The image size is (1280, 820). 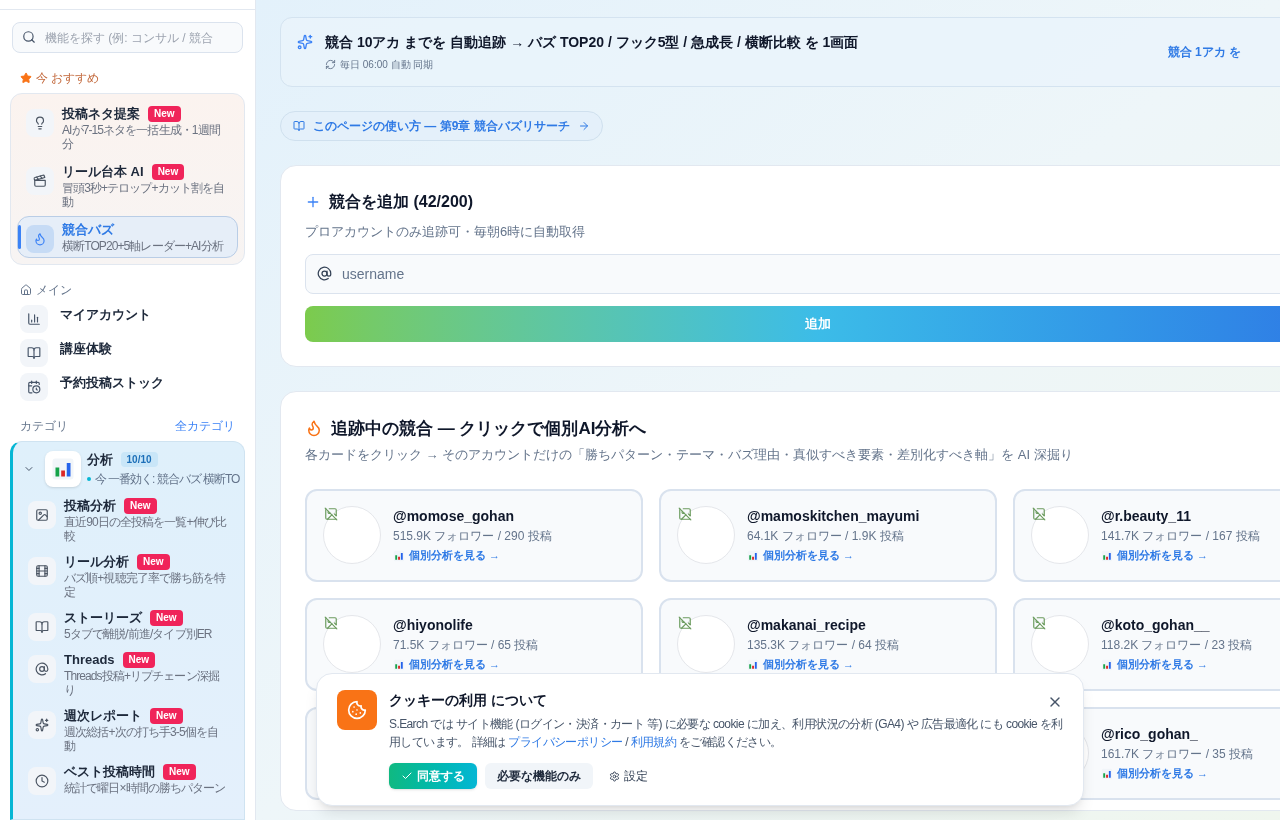 What do you see at coordinates (592, 42) in the screenshot?
I see `banner-title: 競合 10アカ までを 自動追跡 → バズ TOP20 / フック5型 / 急成長 / 横断比較 を 1画面` at bounding box center [592, 42].